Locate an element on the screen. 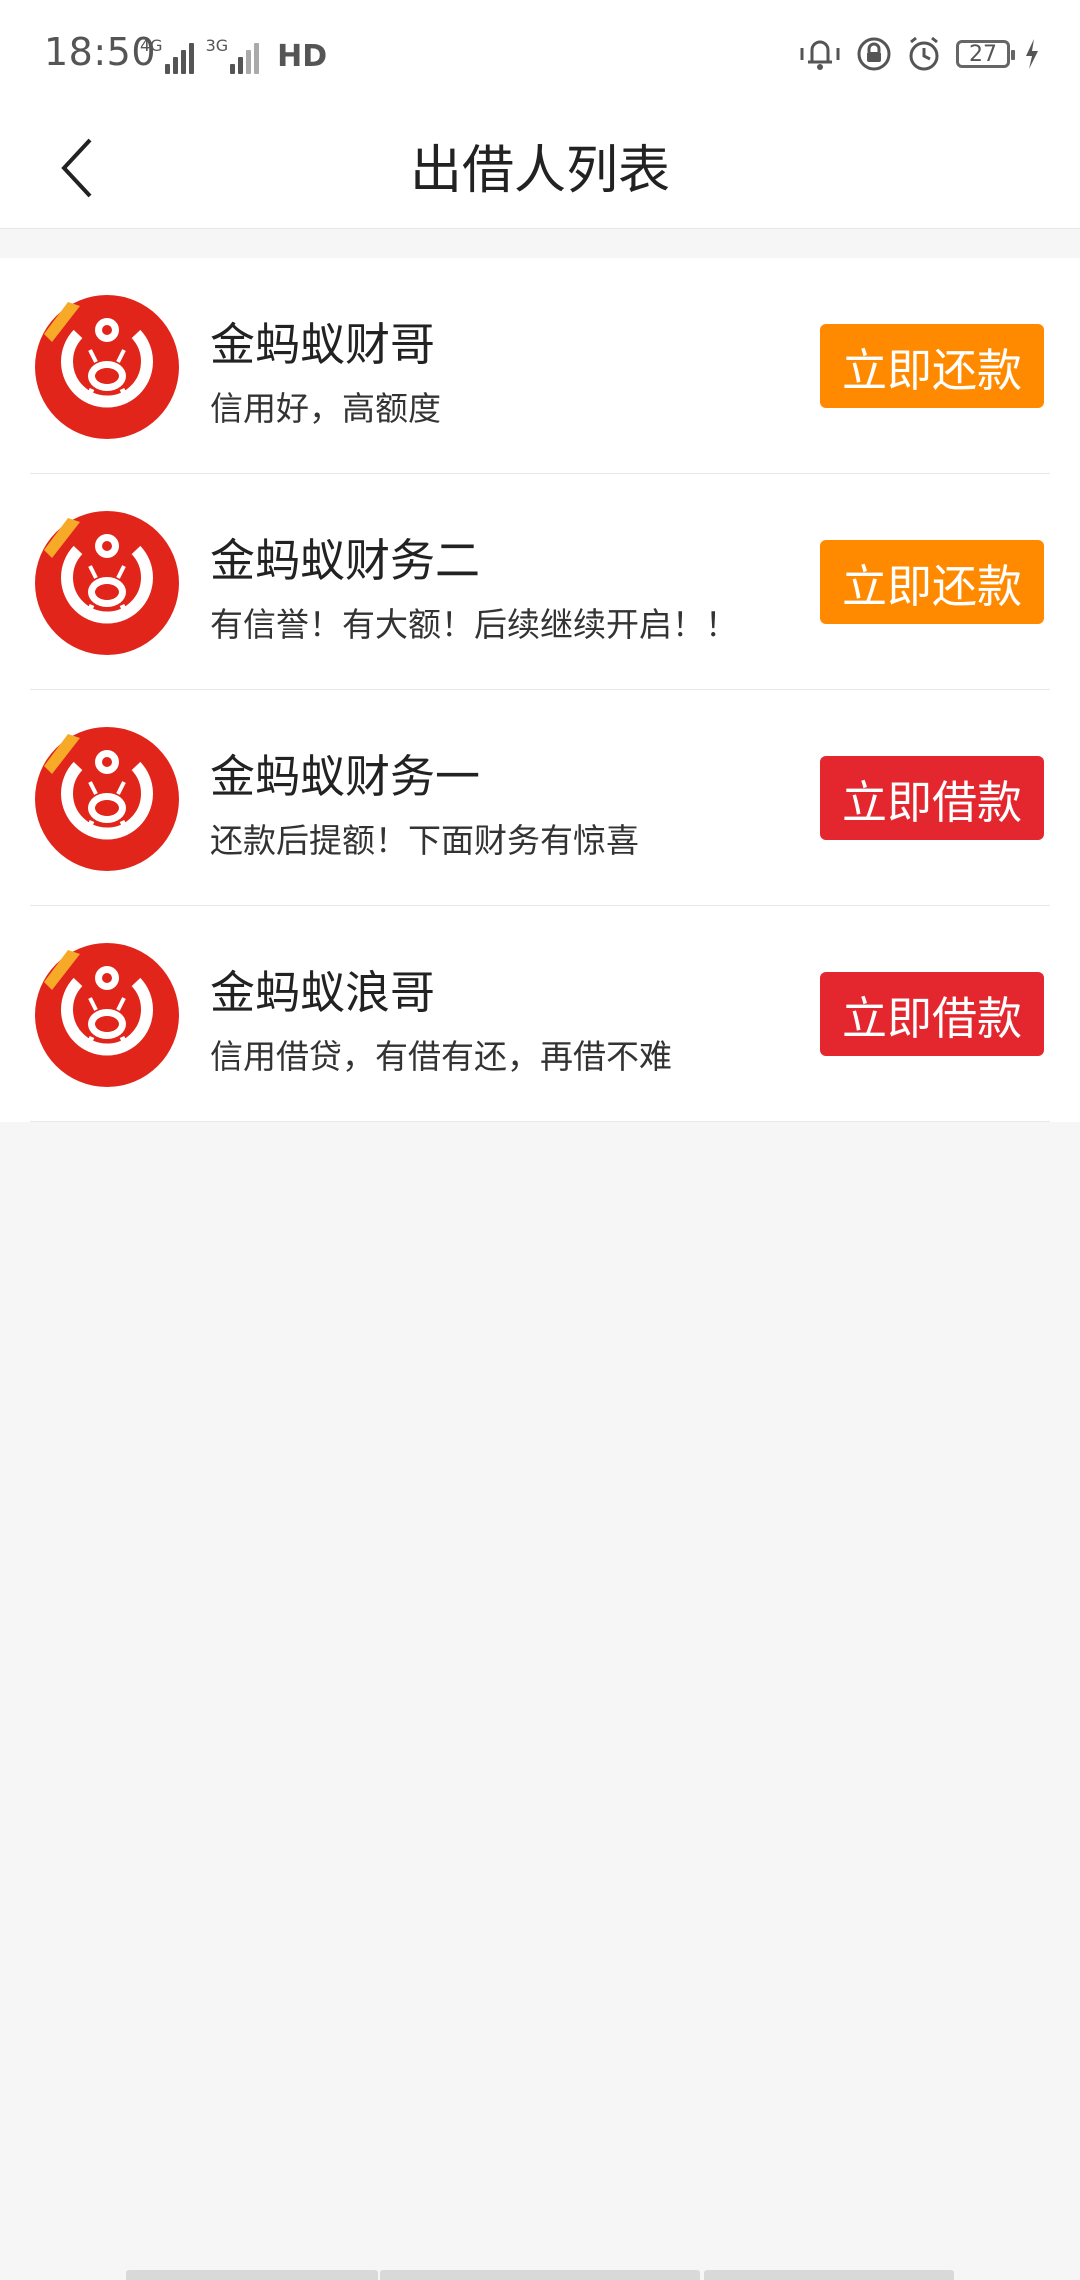 This screenshot has width=1080, height=2280. signal-bars-icon is located at coordinates (179, 57).